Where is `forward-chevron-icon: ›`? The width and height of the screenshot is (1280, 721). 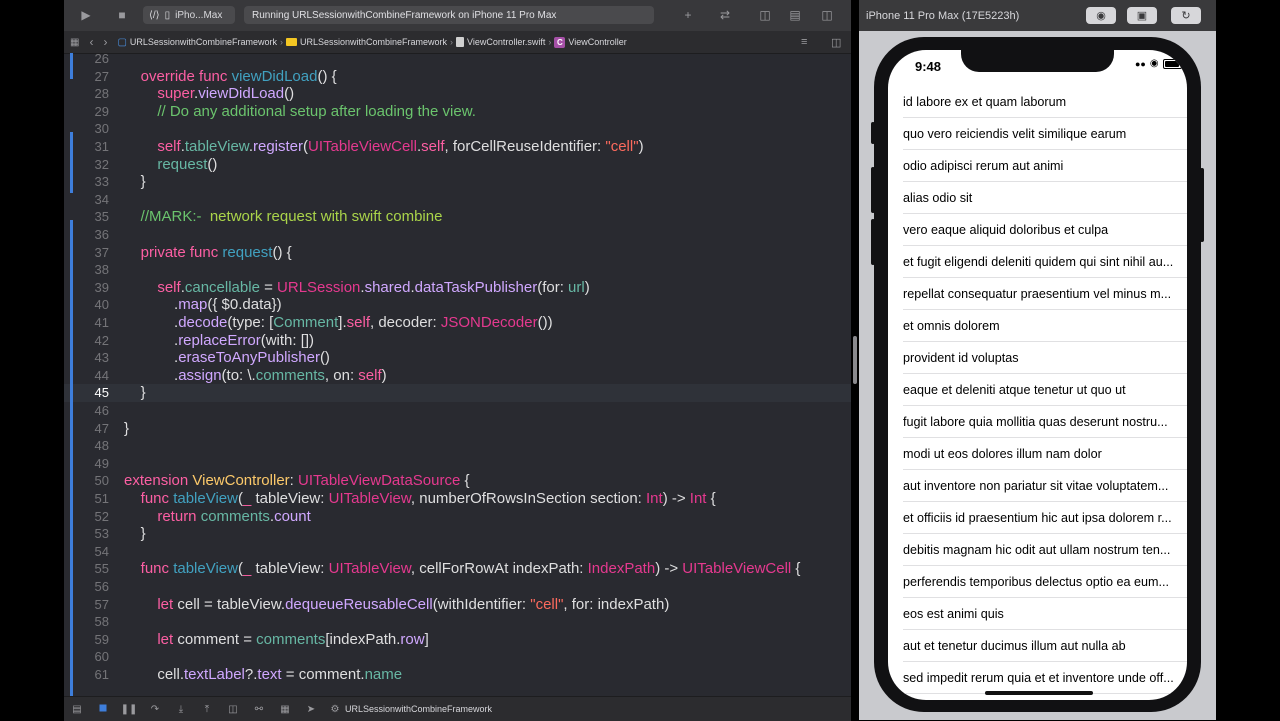
forward-chevron-icon: › is located at coordinates (105, 42).